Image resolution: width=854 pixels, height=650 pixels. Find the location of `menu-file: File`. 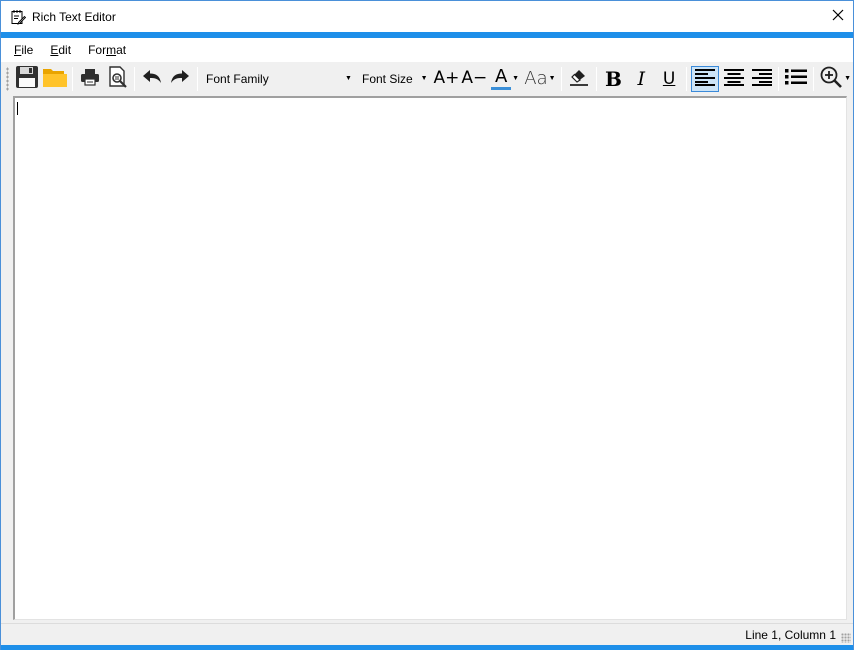

menu-file: File is located at coordinates (24, 50).